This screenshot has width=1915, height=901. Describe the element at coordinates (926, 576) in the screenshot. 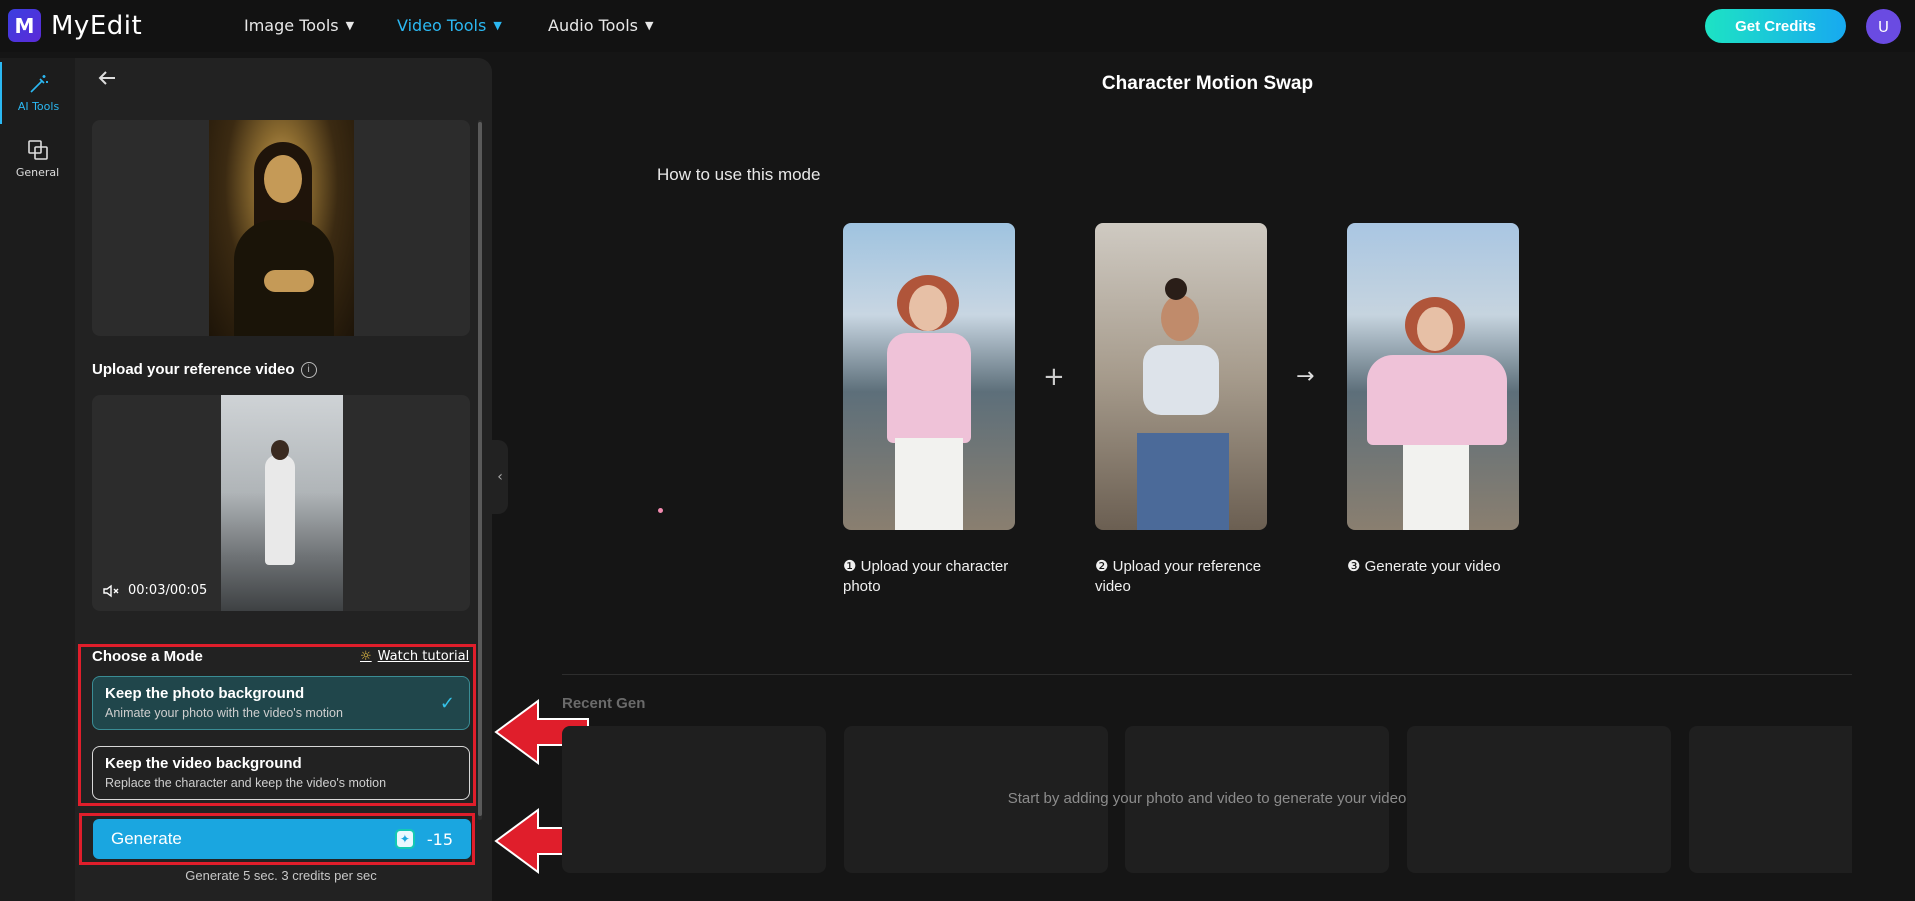

I see `step-caption-text: Upload your character photo` at that location.